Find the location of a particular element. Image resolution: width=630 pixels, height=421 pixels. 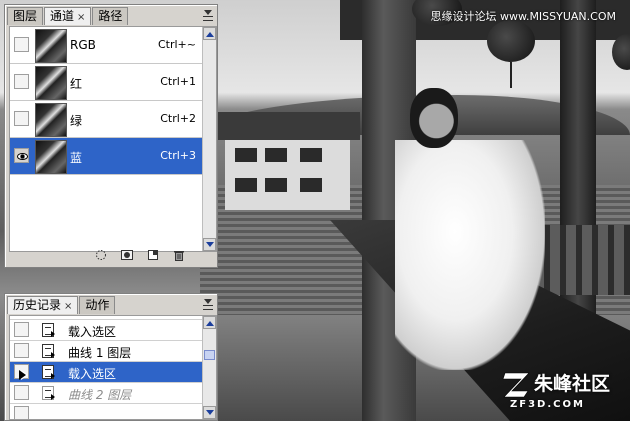

brand-logo: 朱峰社区 ZF3D.COM is located at coordinates (562, 391).